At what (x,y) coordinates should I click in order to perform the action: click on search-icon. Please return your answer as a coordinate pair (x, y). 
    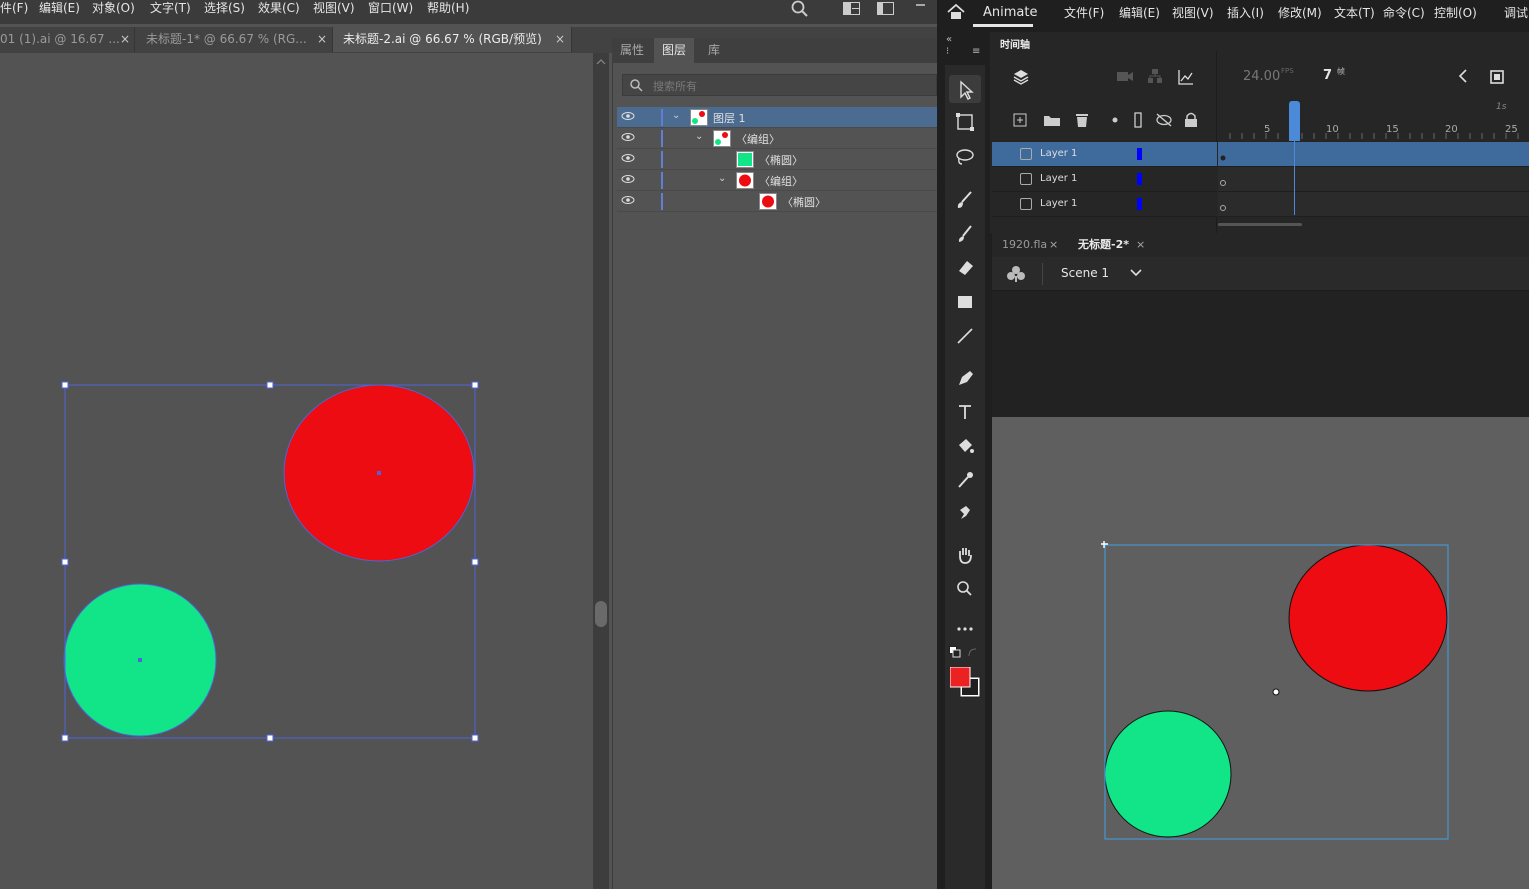
    Looking at the image, I should click on (800, 9).